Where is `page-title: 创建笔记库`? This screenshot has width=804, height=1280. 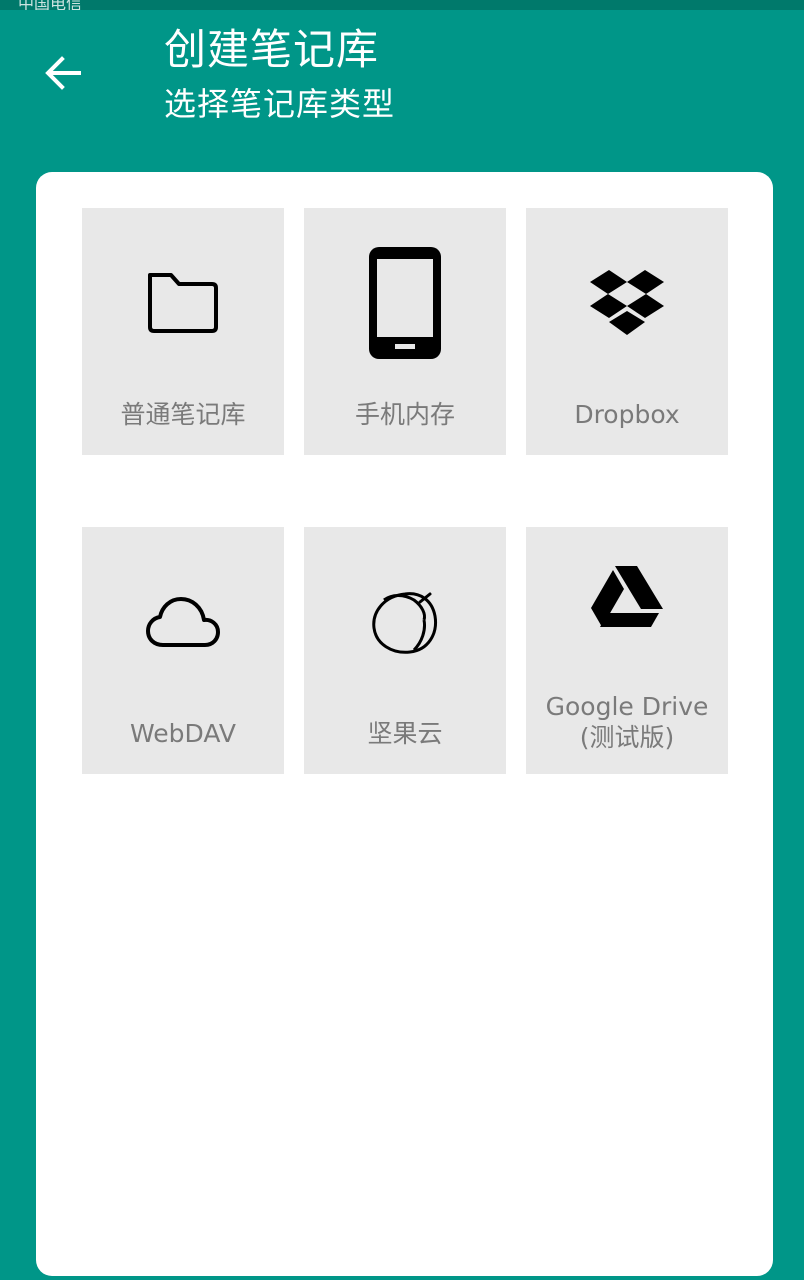 page-title: 创建笔记库 is located at coordinates (272, 49).